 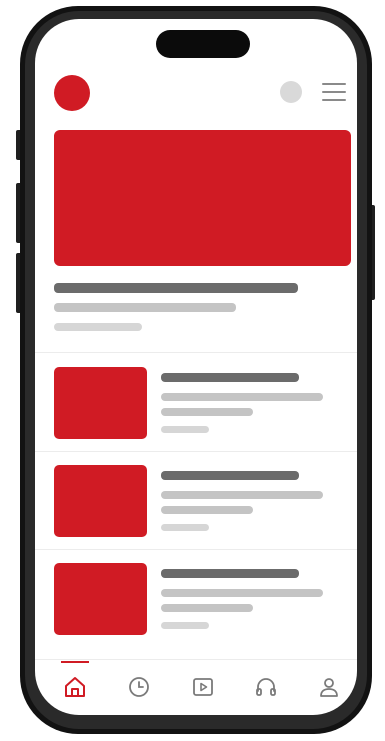 I want to click on featured-media, so click(x=202, y=198).